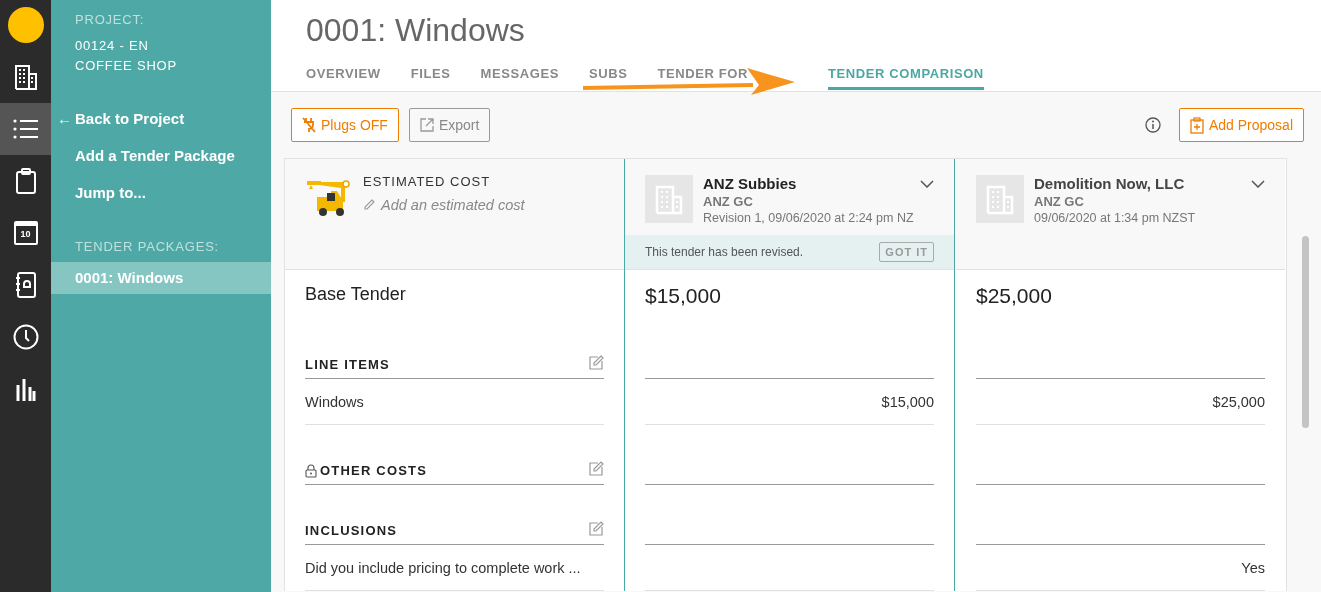 The image size is (1321, 592). What do you see at coordinates (1152, 125) in the screenshot?
I see `info-icon` at bounding box center [1152, 125].